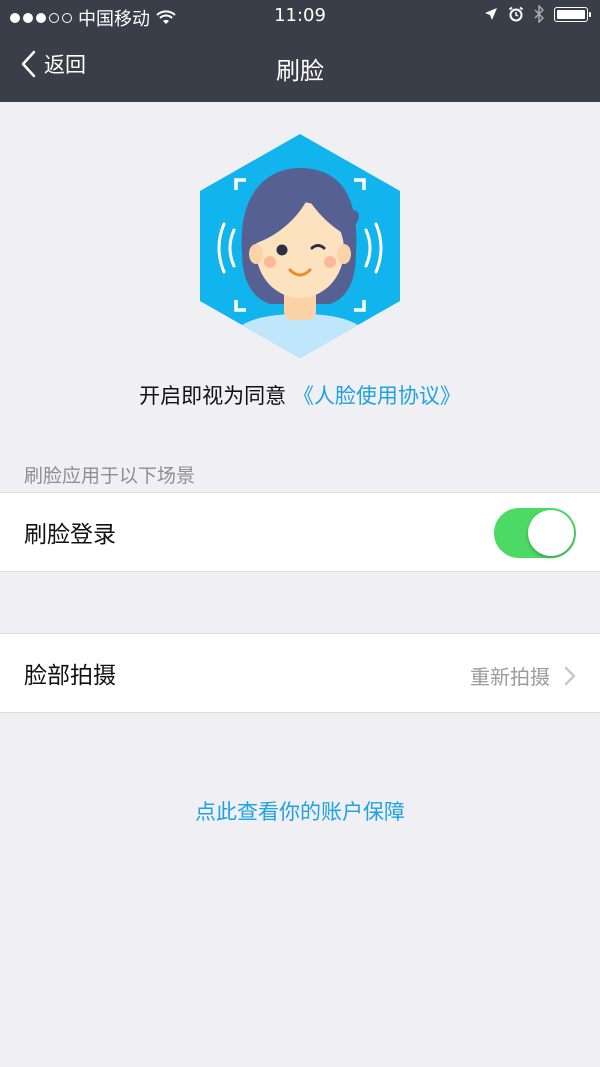  What do you see at coordinates (70, 535) in the screenshot?
I see `face-login-label: 刷脸登录` at bounding box center [70, 535].